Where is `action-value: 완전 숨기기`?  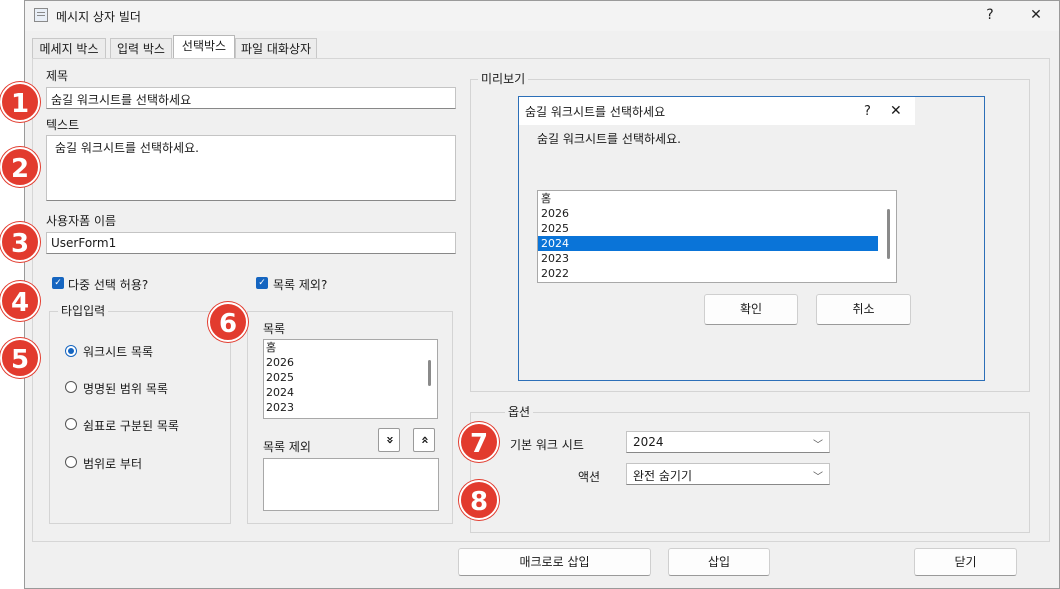 action-value: 완전 숨기기 is located at coordinates (663, 476).